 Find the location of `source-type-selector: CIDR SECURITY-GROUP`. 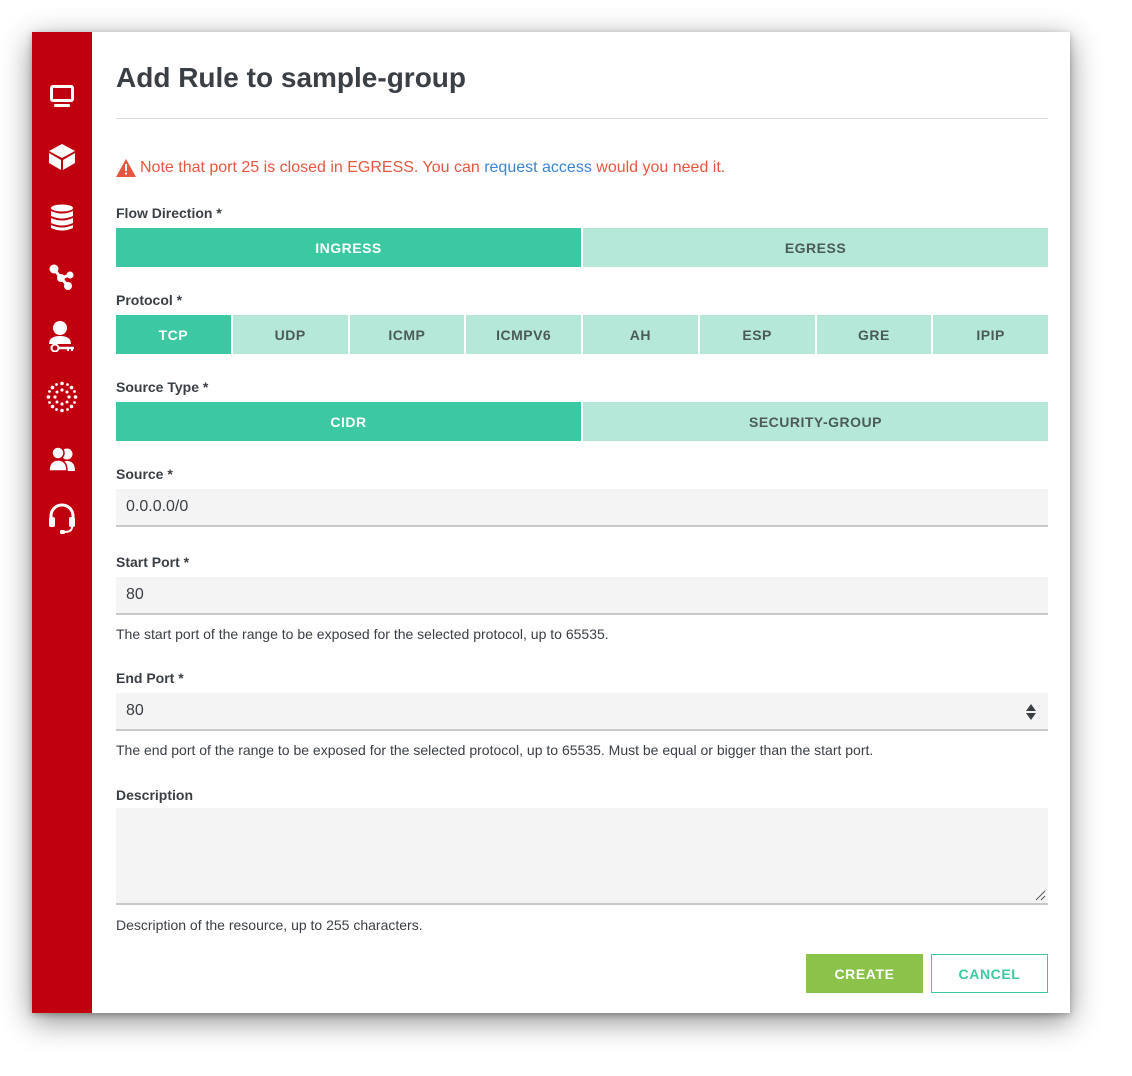

source-type-selector: CIDR SECURITY-GROUP is located at coordinates (582, 421).